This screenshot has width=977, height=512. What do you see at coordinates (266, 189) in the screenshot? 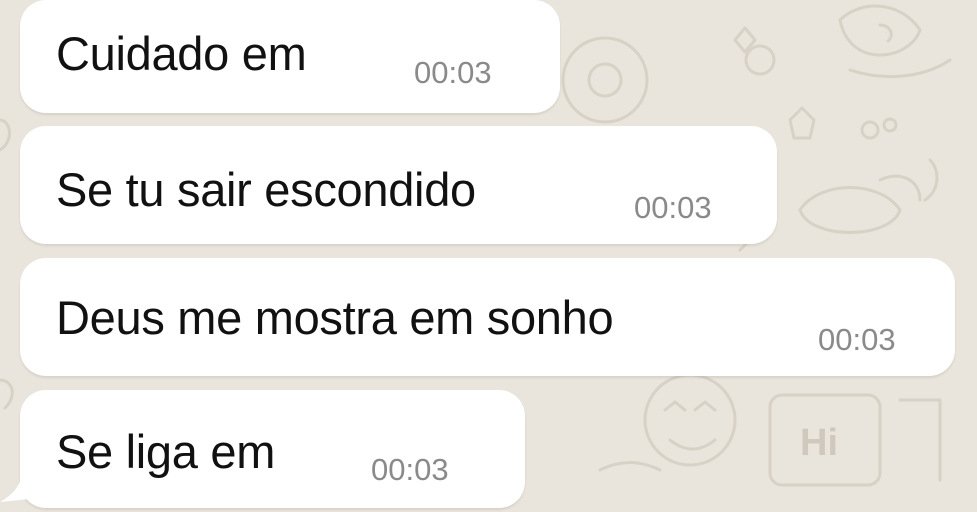
I see `message-text: Se tu sair escondido` at bounding box center [266, 189].